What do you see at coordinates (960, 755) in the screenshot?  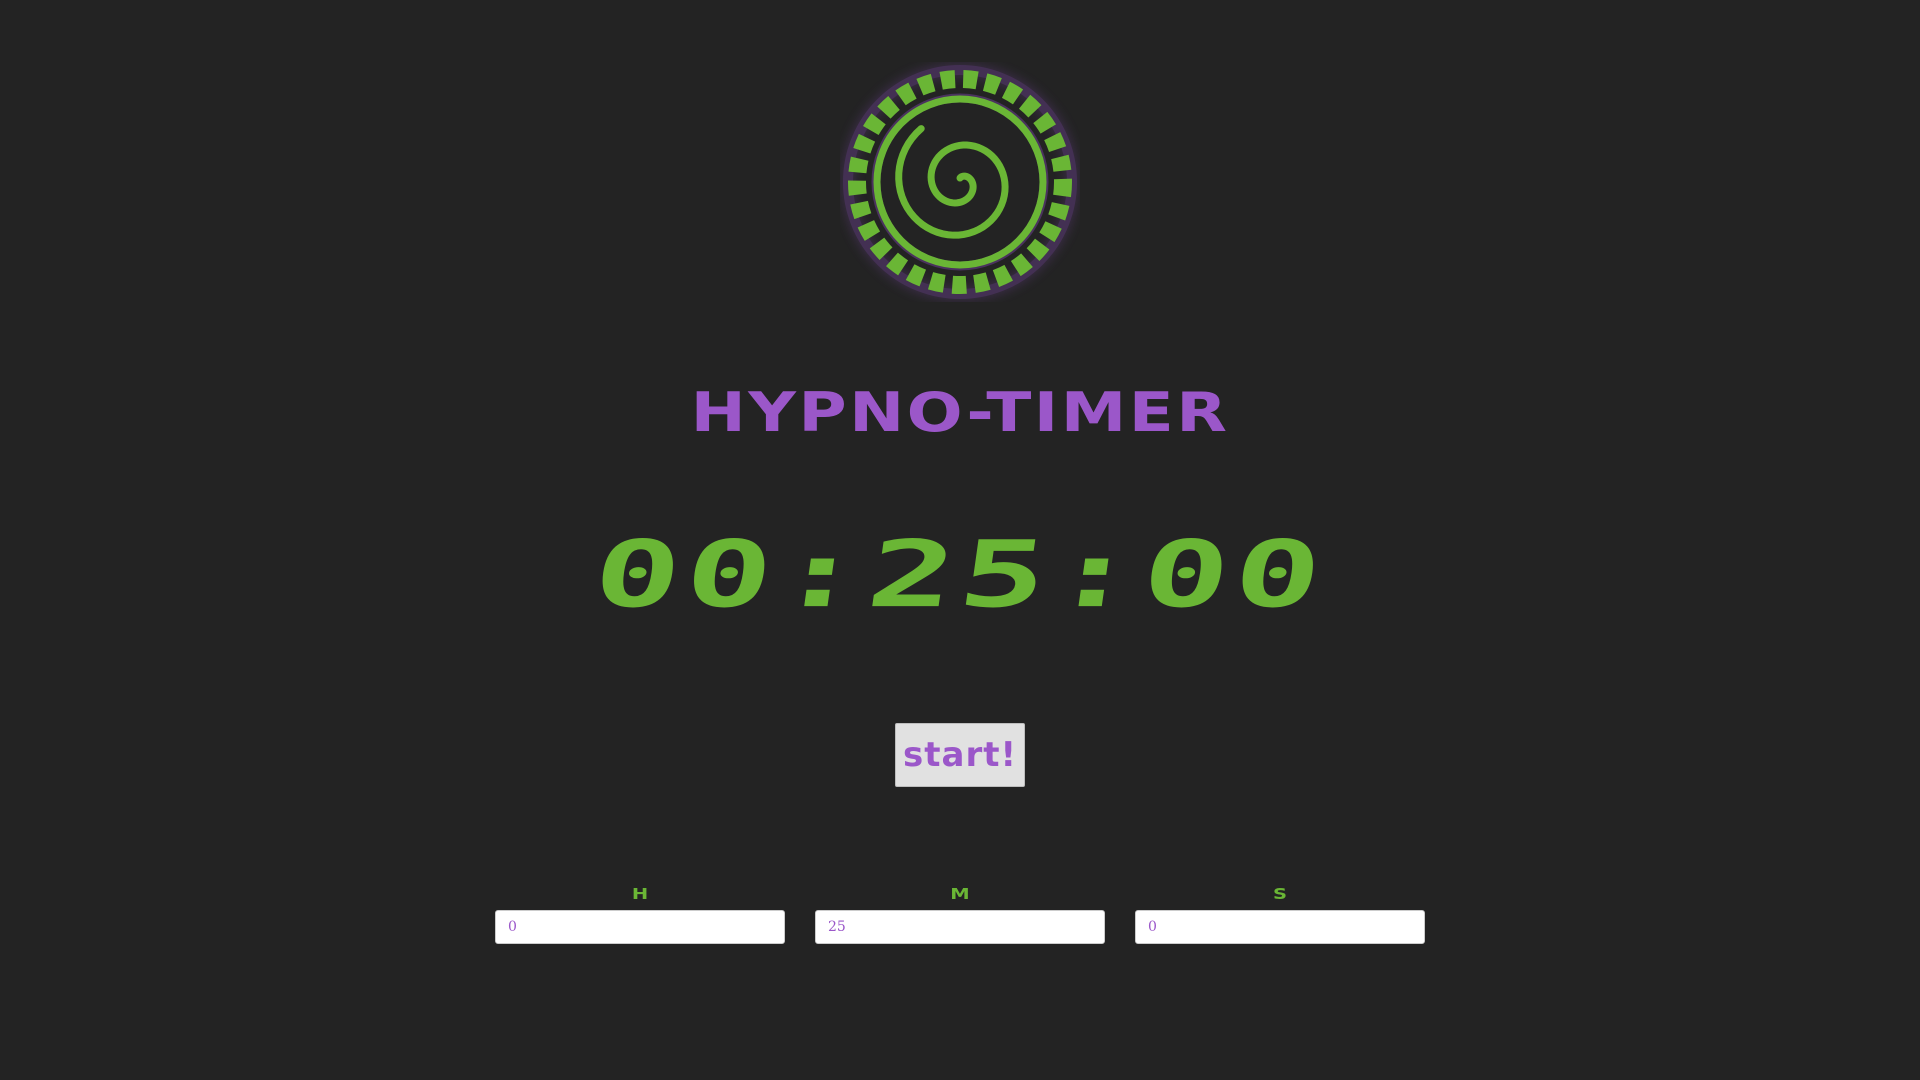 I see `start-button: start!` at bounding box center [960, 755].